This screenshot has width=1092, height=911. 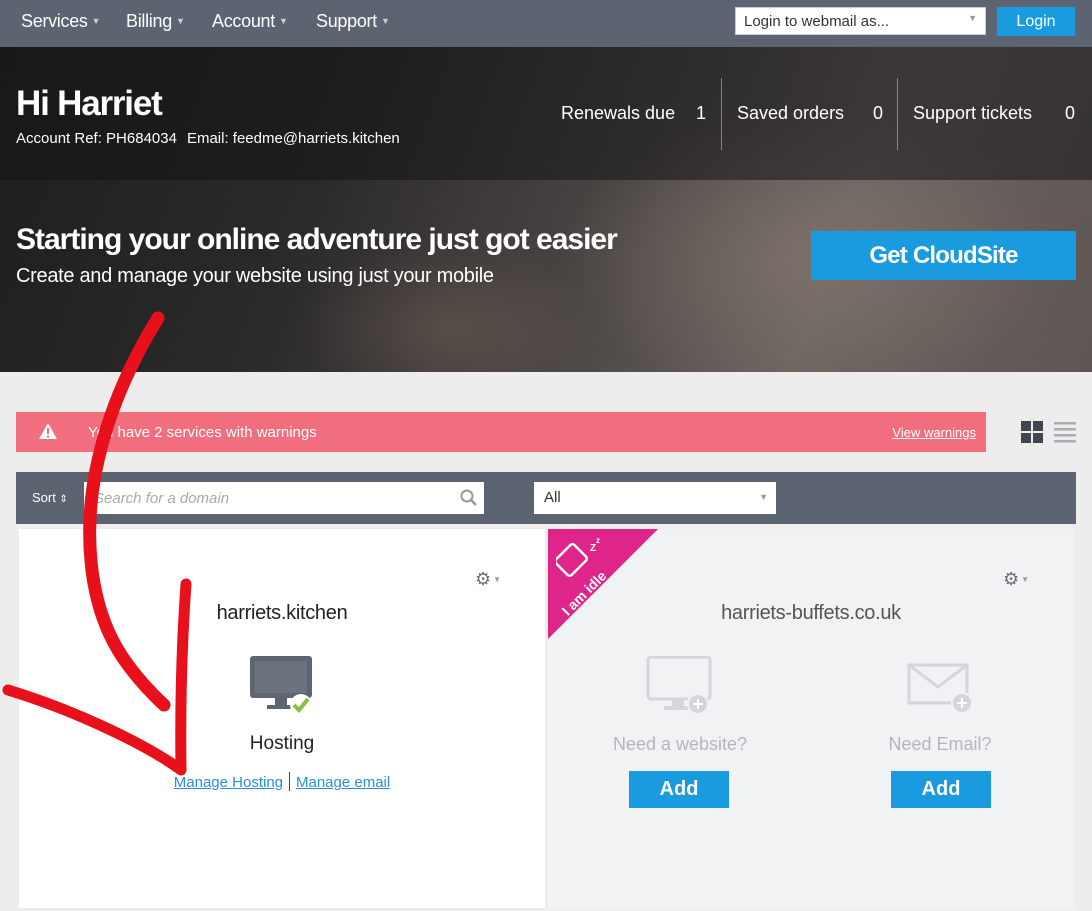 I want to click on domain-name: harriets.kitchen, so click(x=282, y=613).